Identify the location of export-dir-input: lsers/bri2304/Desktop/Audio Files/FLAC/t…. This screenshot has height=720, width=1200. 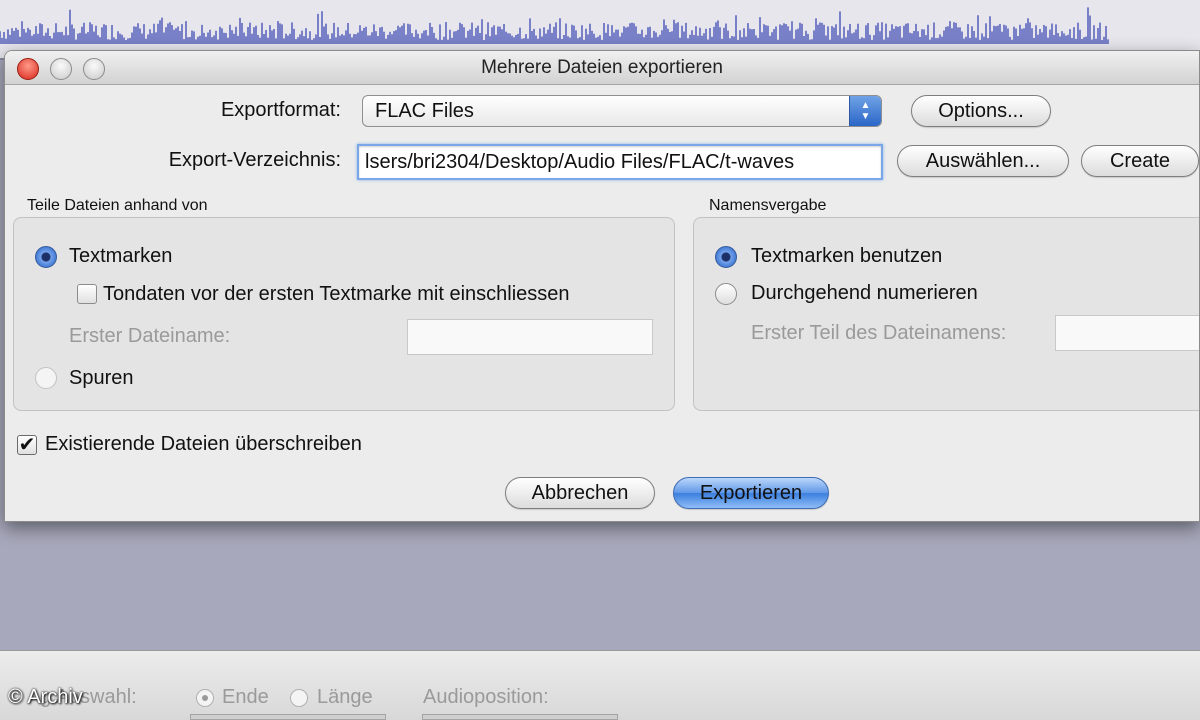
(620, 162).